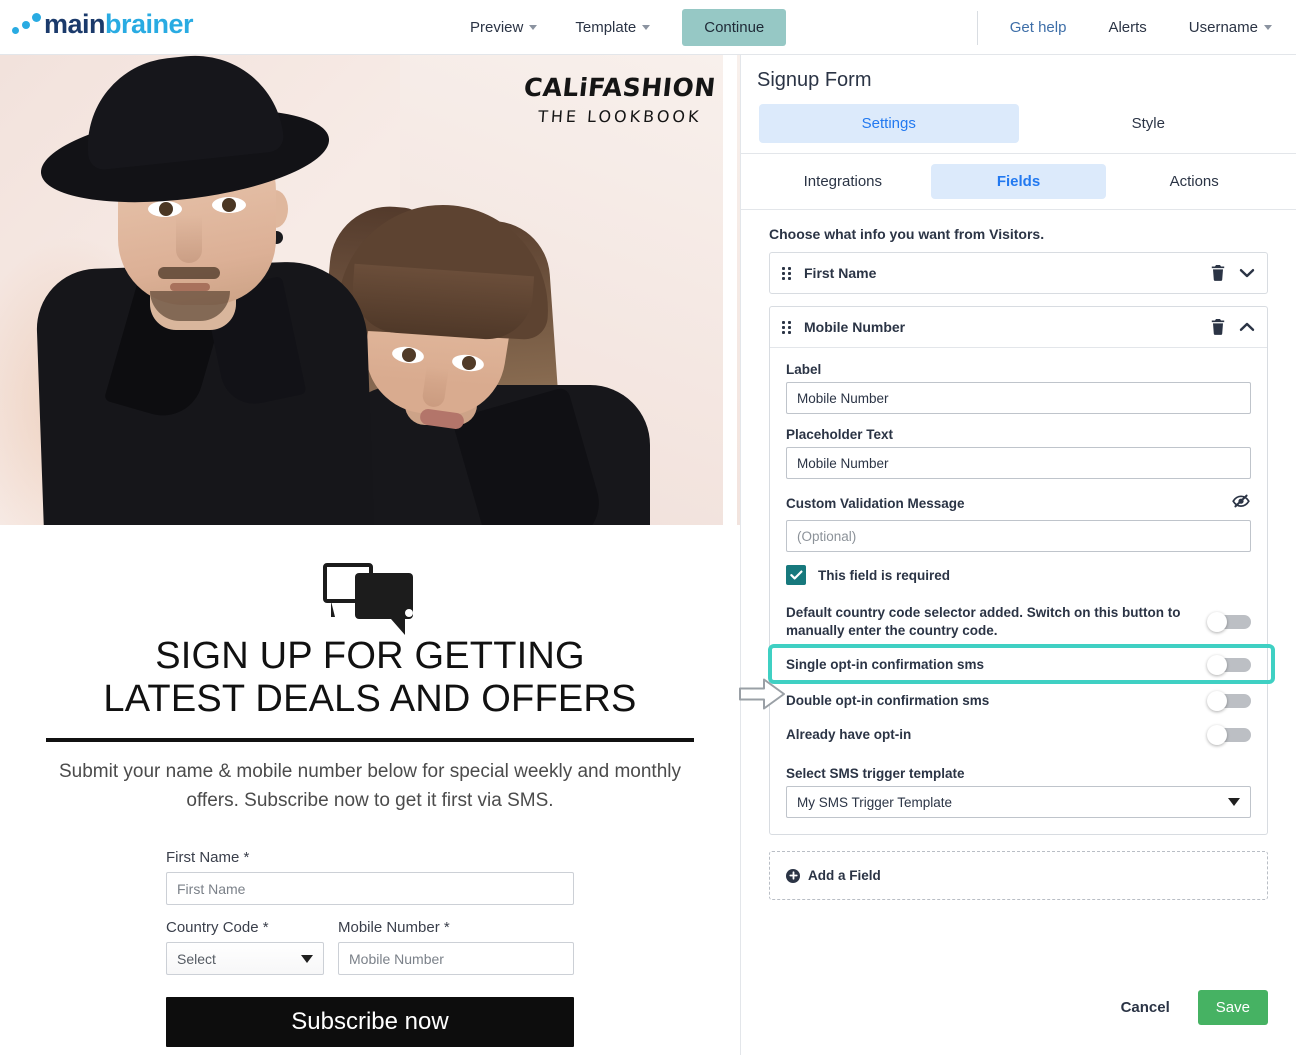  I want to click on placeholder-caption: Placeholder Text, so click(840, 434).